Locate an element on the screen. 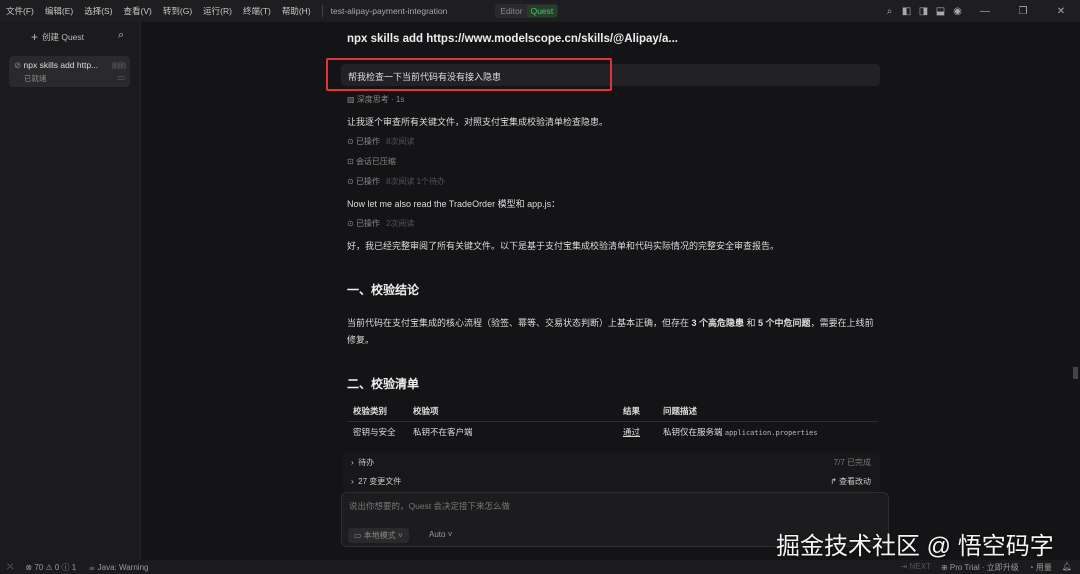 This screenshot has width=1080, height=574. java-label: Java: Warning is located at coordinates (123, 567).